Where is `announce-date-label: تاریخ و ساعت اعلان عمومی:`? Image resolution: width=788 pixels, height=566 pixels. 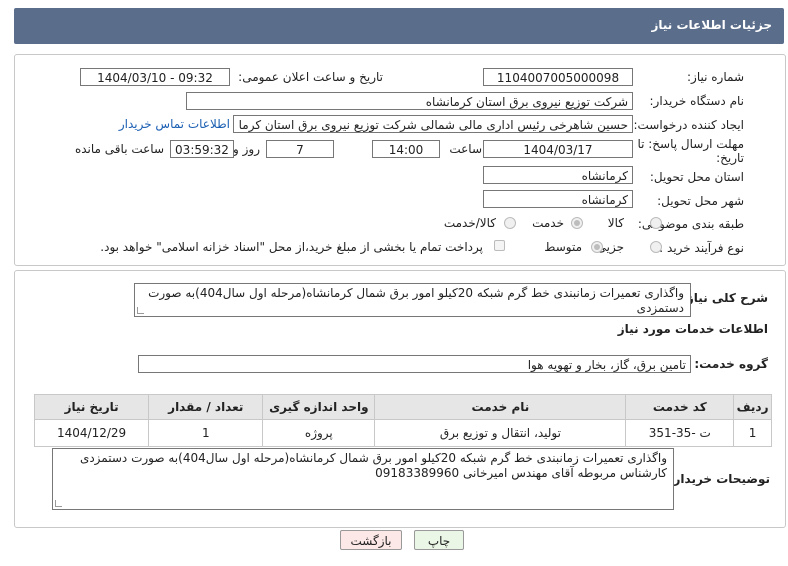
announce-date-label: تاریخ و ساعت اعلان عمومی: is located at coordinates (310, 77).